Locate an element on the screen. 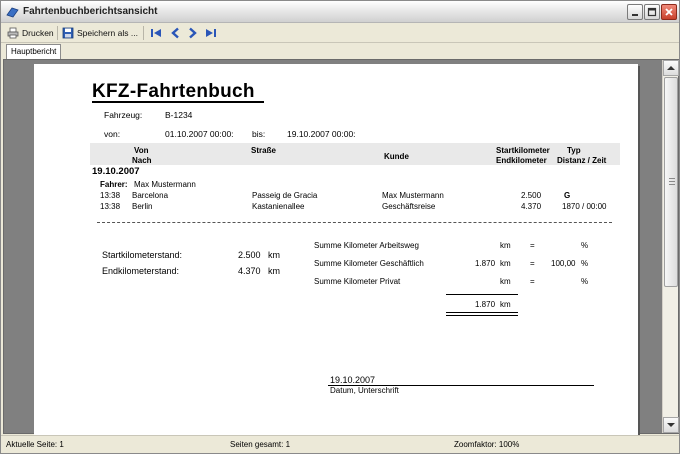  row-1-type: G is located at coordinates (567, 195).